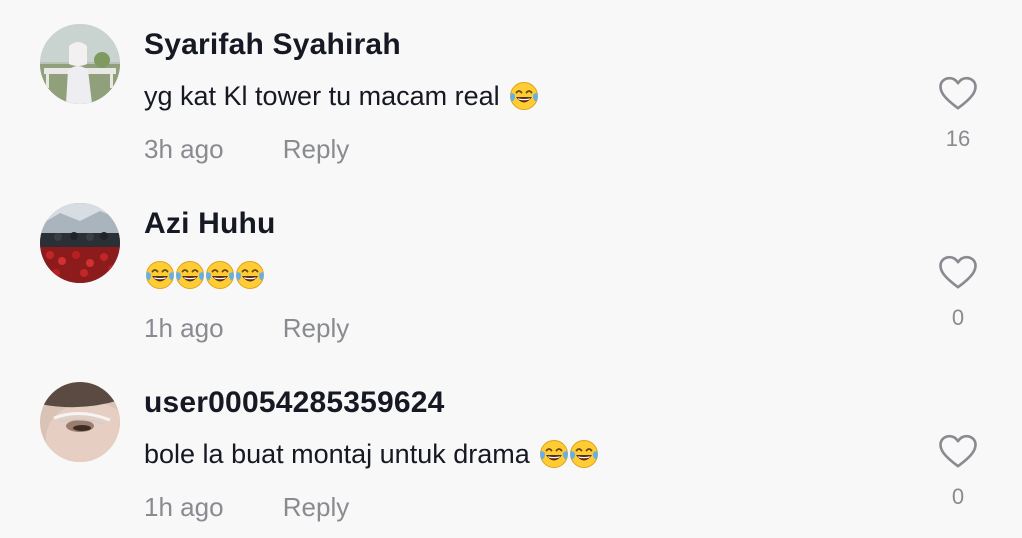 This screenshot has height=538, width=1022. I want to click on comment-username: Syarifah Syahirah, so click(272, 45).